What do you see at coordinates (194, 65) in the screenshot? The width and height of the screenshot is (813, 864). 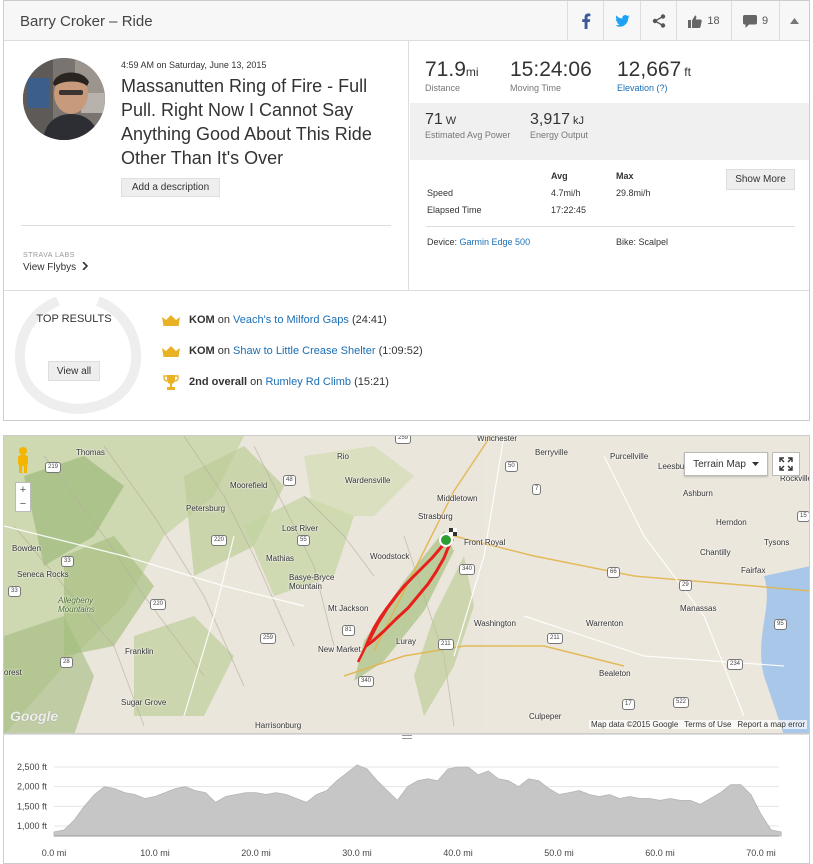 I see `activity-timestamp: 4:59 AM on Saturday, June 13, 2015` at bounding box center [194, 65].